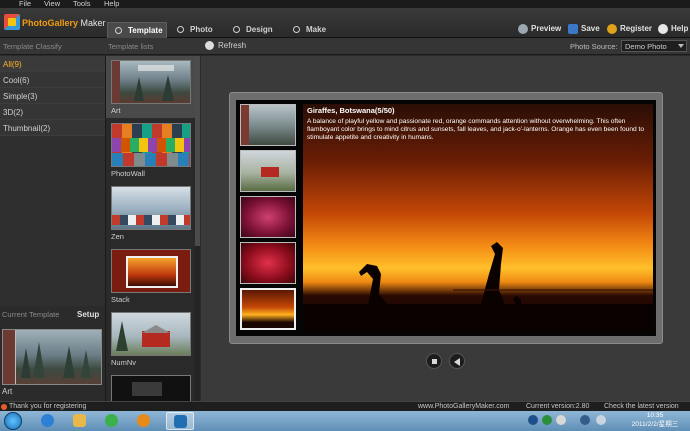 The height and width of the screenshot is (431, 690). What do you see at coordinates (641, 406) in the screenshot?
I see `check-version-link: Check the latest version` at bounding box center [641, 406].